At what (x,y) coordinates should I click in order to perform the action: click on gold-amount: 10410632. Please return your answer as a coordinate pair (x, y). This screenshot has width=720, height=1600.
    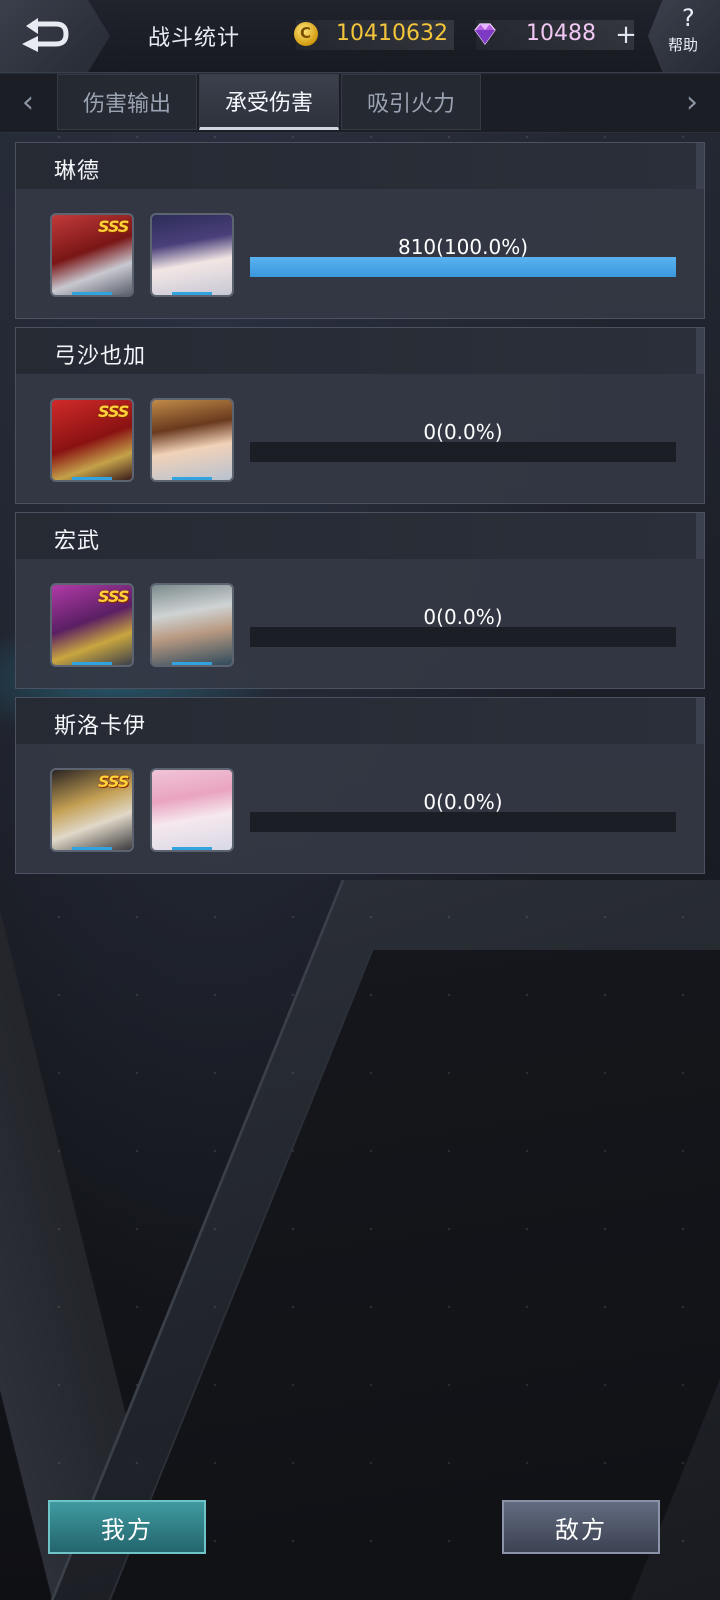
    Looking at the image, I should click on (392, 33).